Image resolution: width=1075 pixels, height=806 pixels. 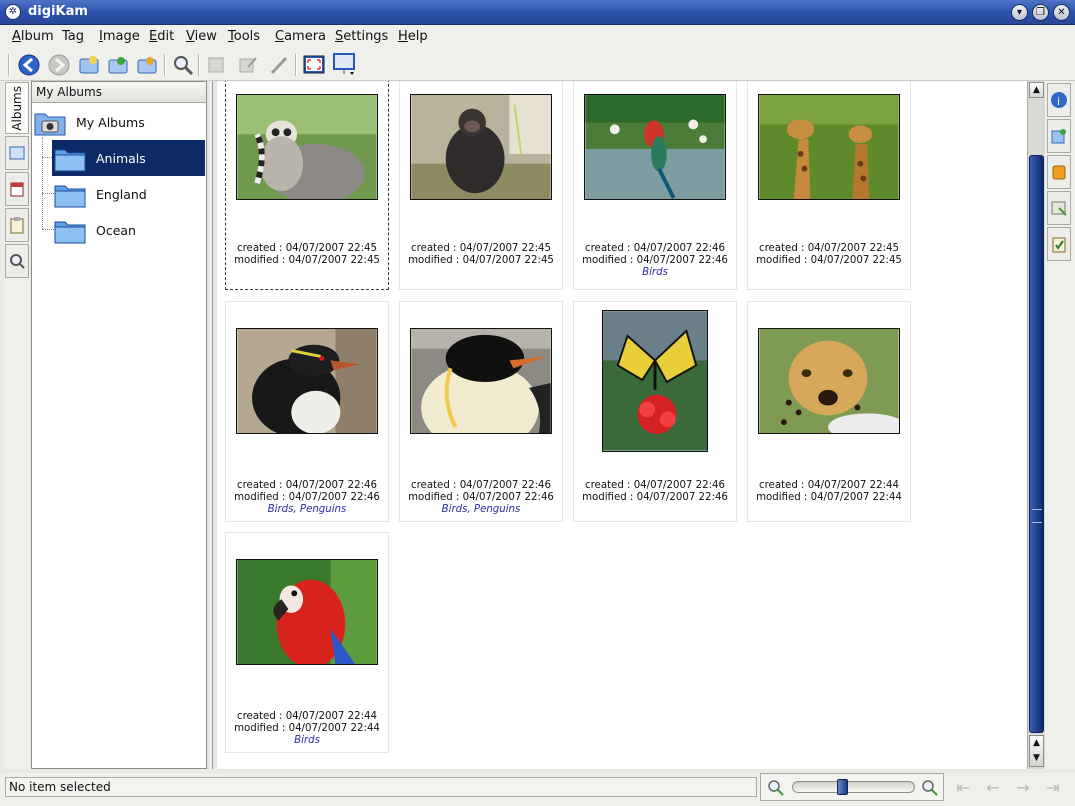 I want to click on window-title: digiKam, so click(x=58, y=11).